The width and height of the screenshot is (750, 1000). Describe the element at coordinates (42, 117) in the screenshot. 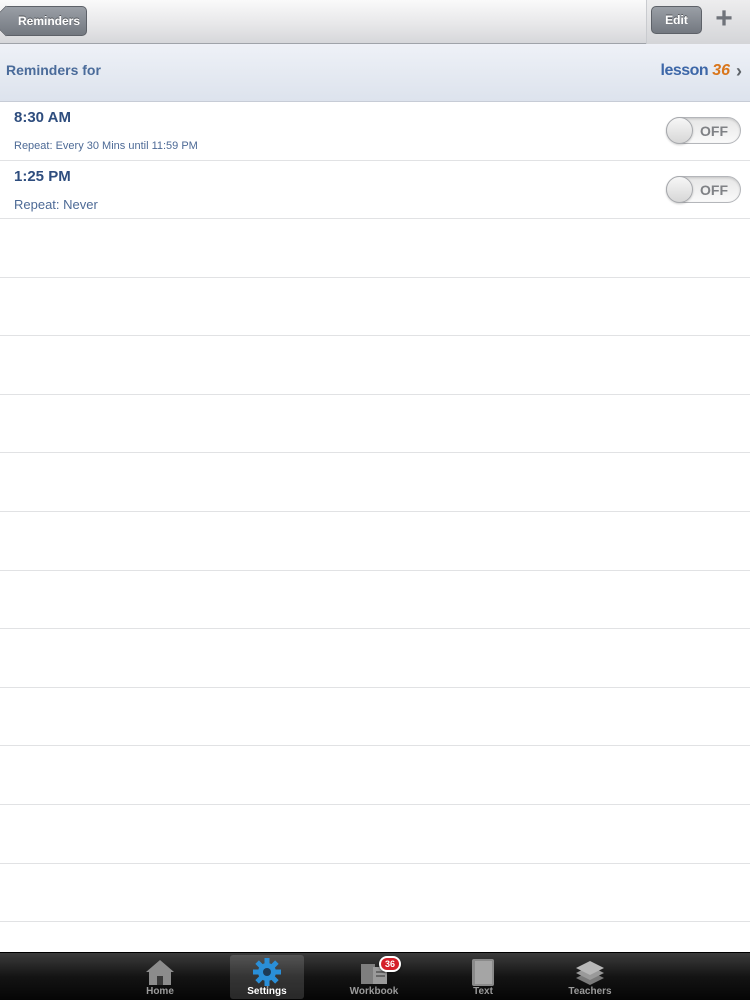

I see `reminder-time: 8:30 AM` at that location.